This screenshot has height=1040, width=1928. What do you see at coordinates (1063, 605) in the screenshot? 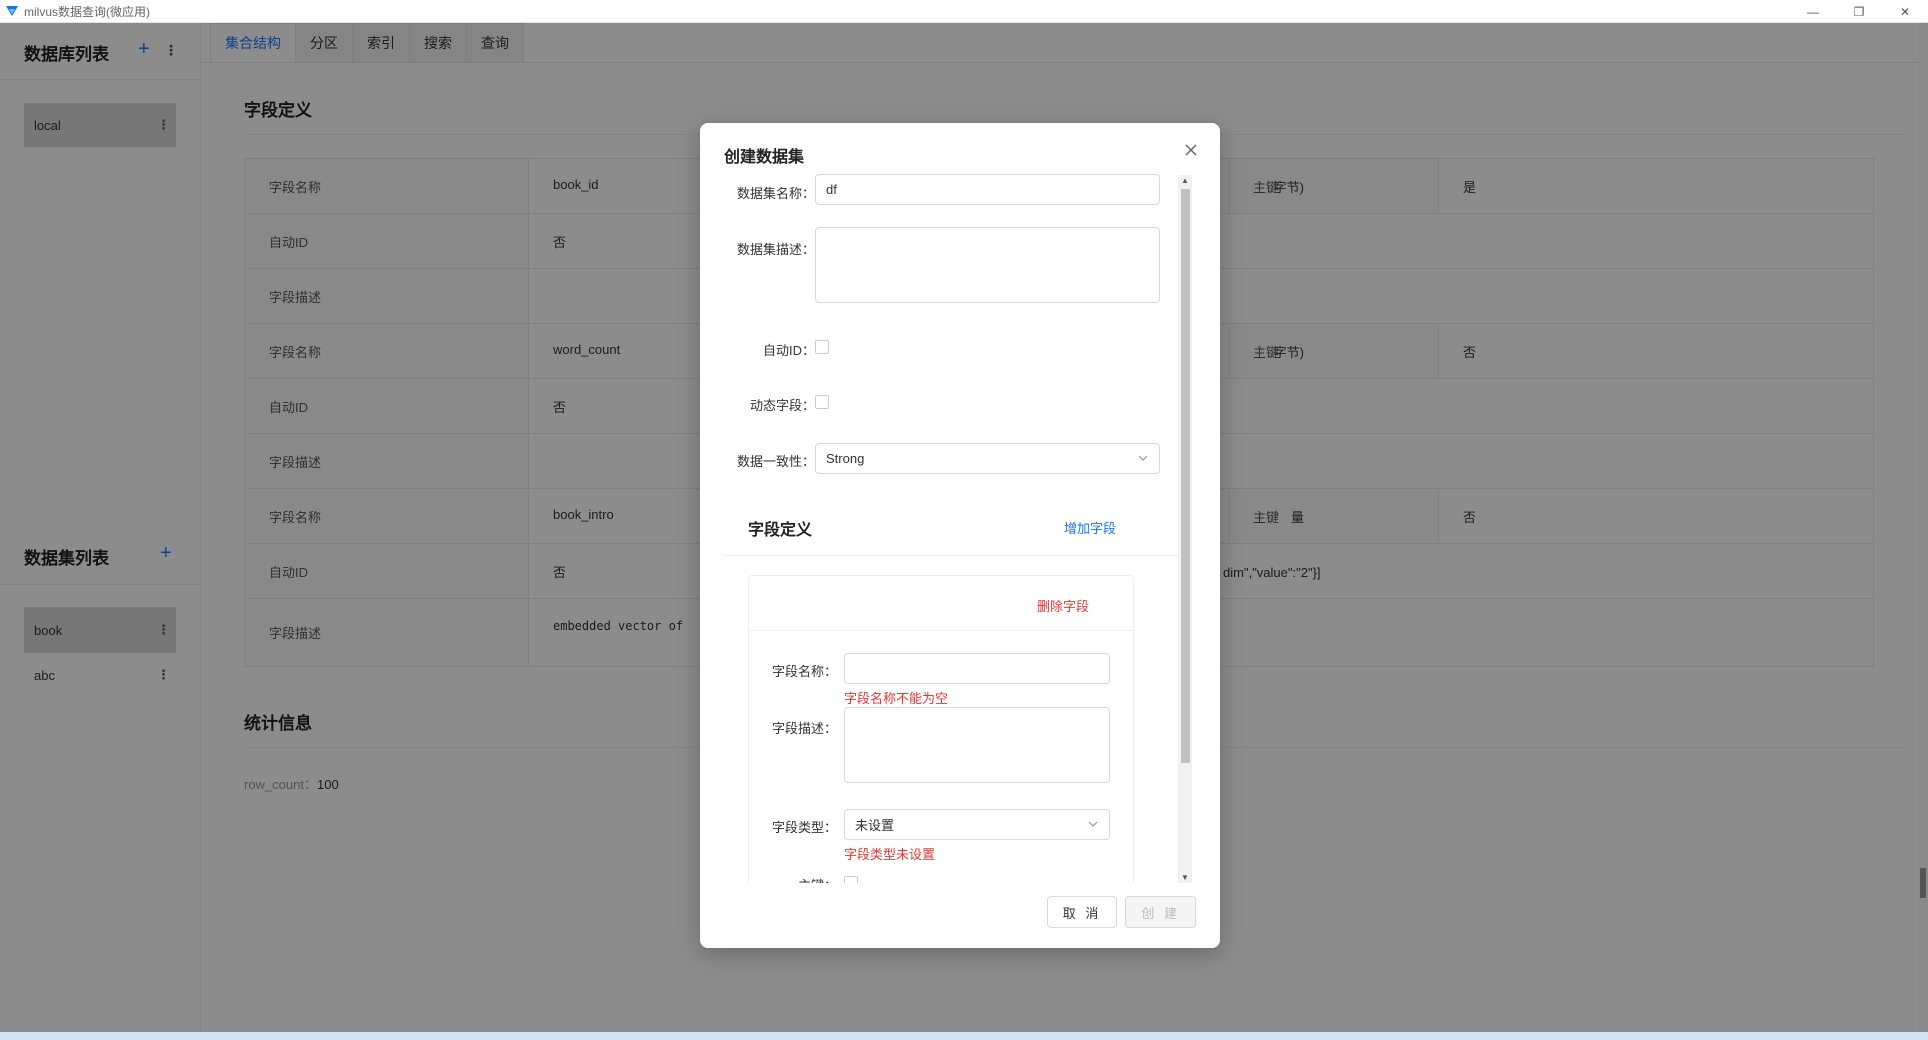
I see `delete-field-button: 删除字段` at bounding box center [1063, 605].